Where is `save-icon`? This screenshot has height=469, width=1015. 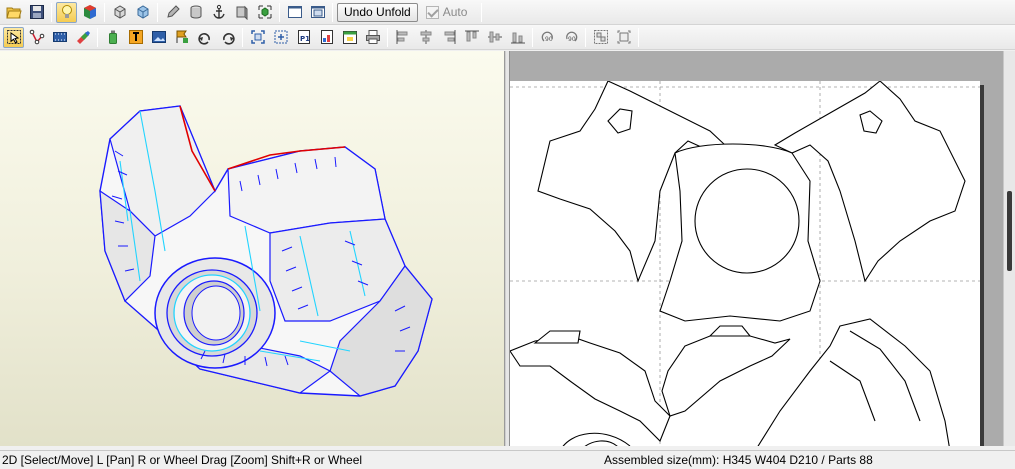
save-icon is located at coordinates (36, 12).